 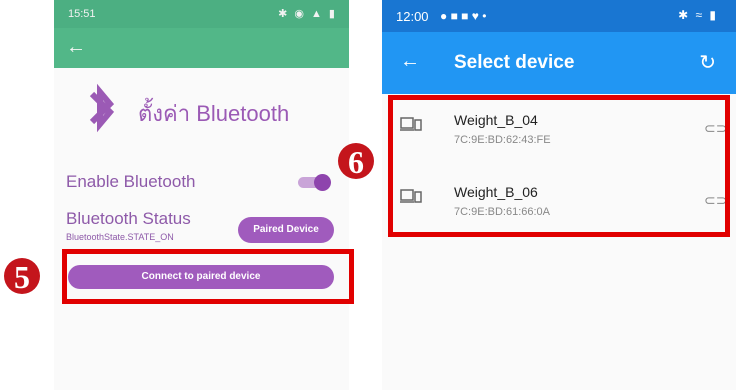 What do you see at coordinates (286, 230) in the screenshot?
I see `paired-device-button: Paired Device` at bounding box center [286, 230].